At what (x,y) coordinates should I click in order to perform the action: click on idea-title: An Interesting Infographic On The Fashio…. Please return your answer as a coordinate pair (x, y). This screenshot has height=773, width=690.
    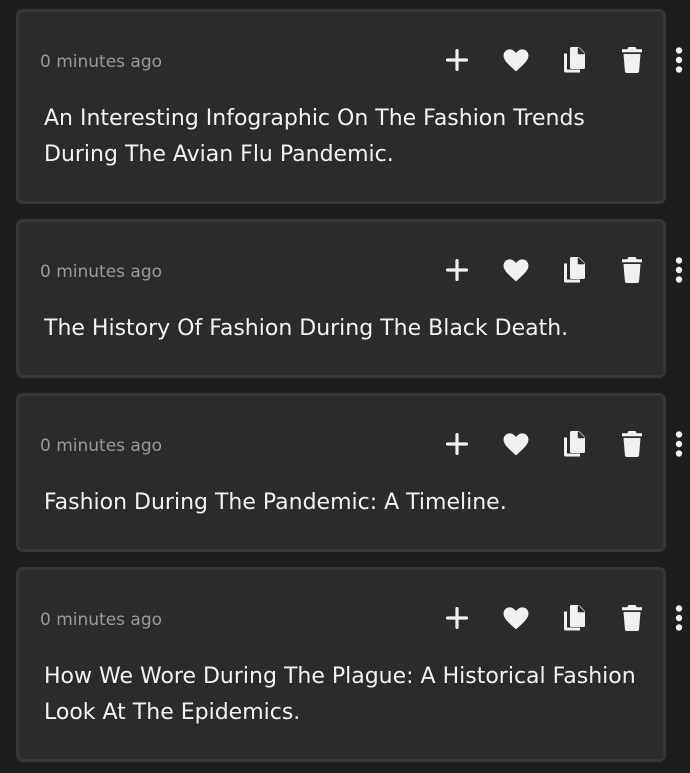
    Looking at the image, I should click on (314, 136).